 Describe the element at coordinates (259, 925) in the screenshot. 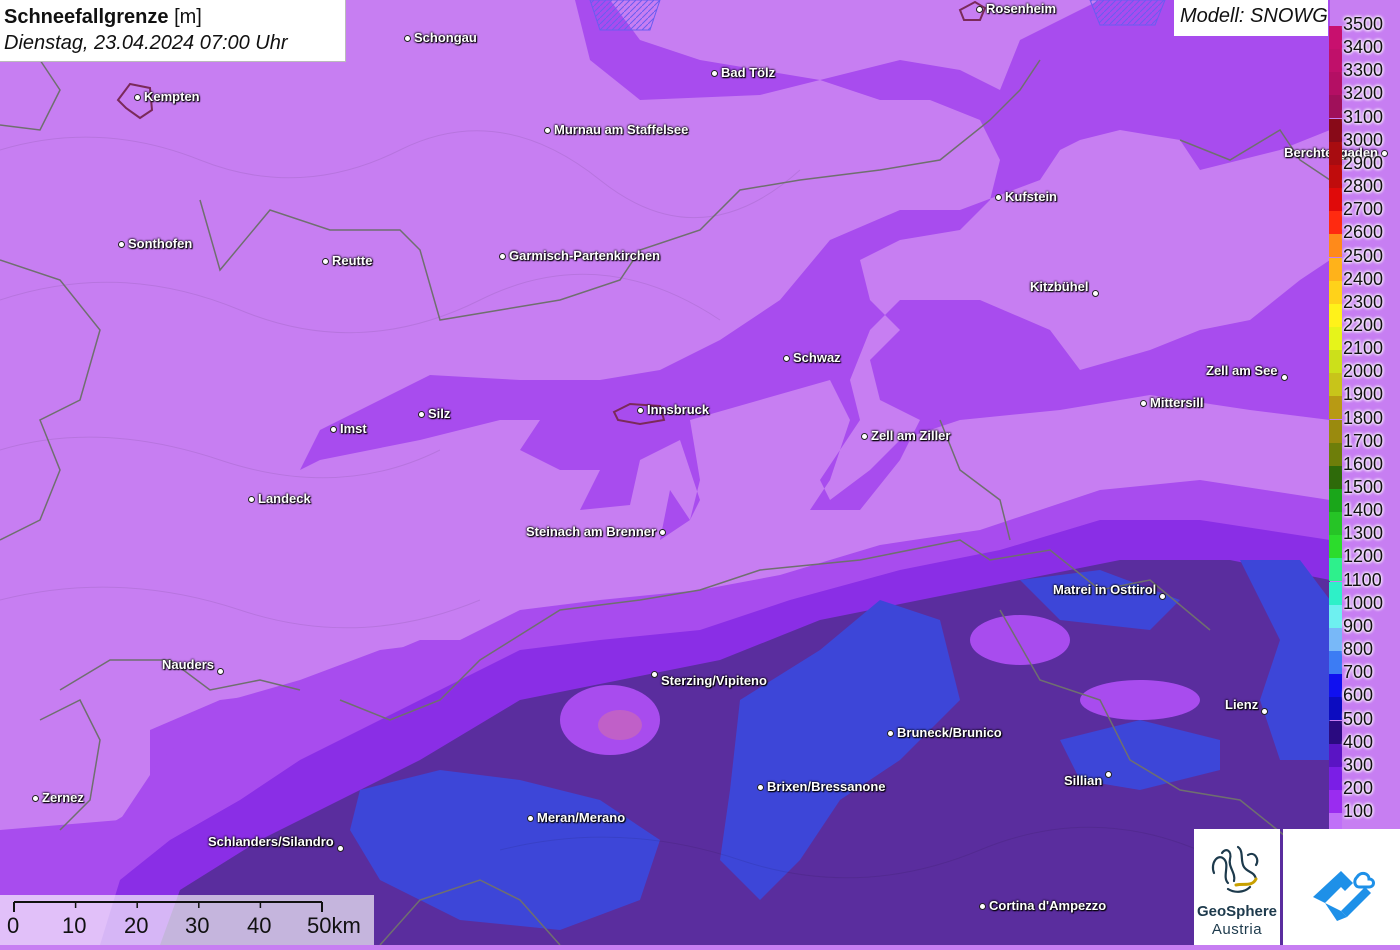

I see `scale-label: 40` at that location.